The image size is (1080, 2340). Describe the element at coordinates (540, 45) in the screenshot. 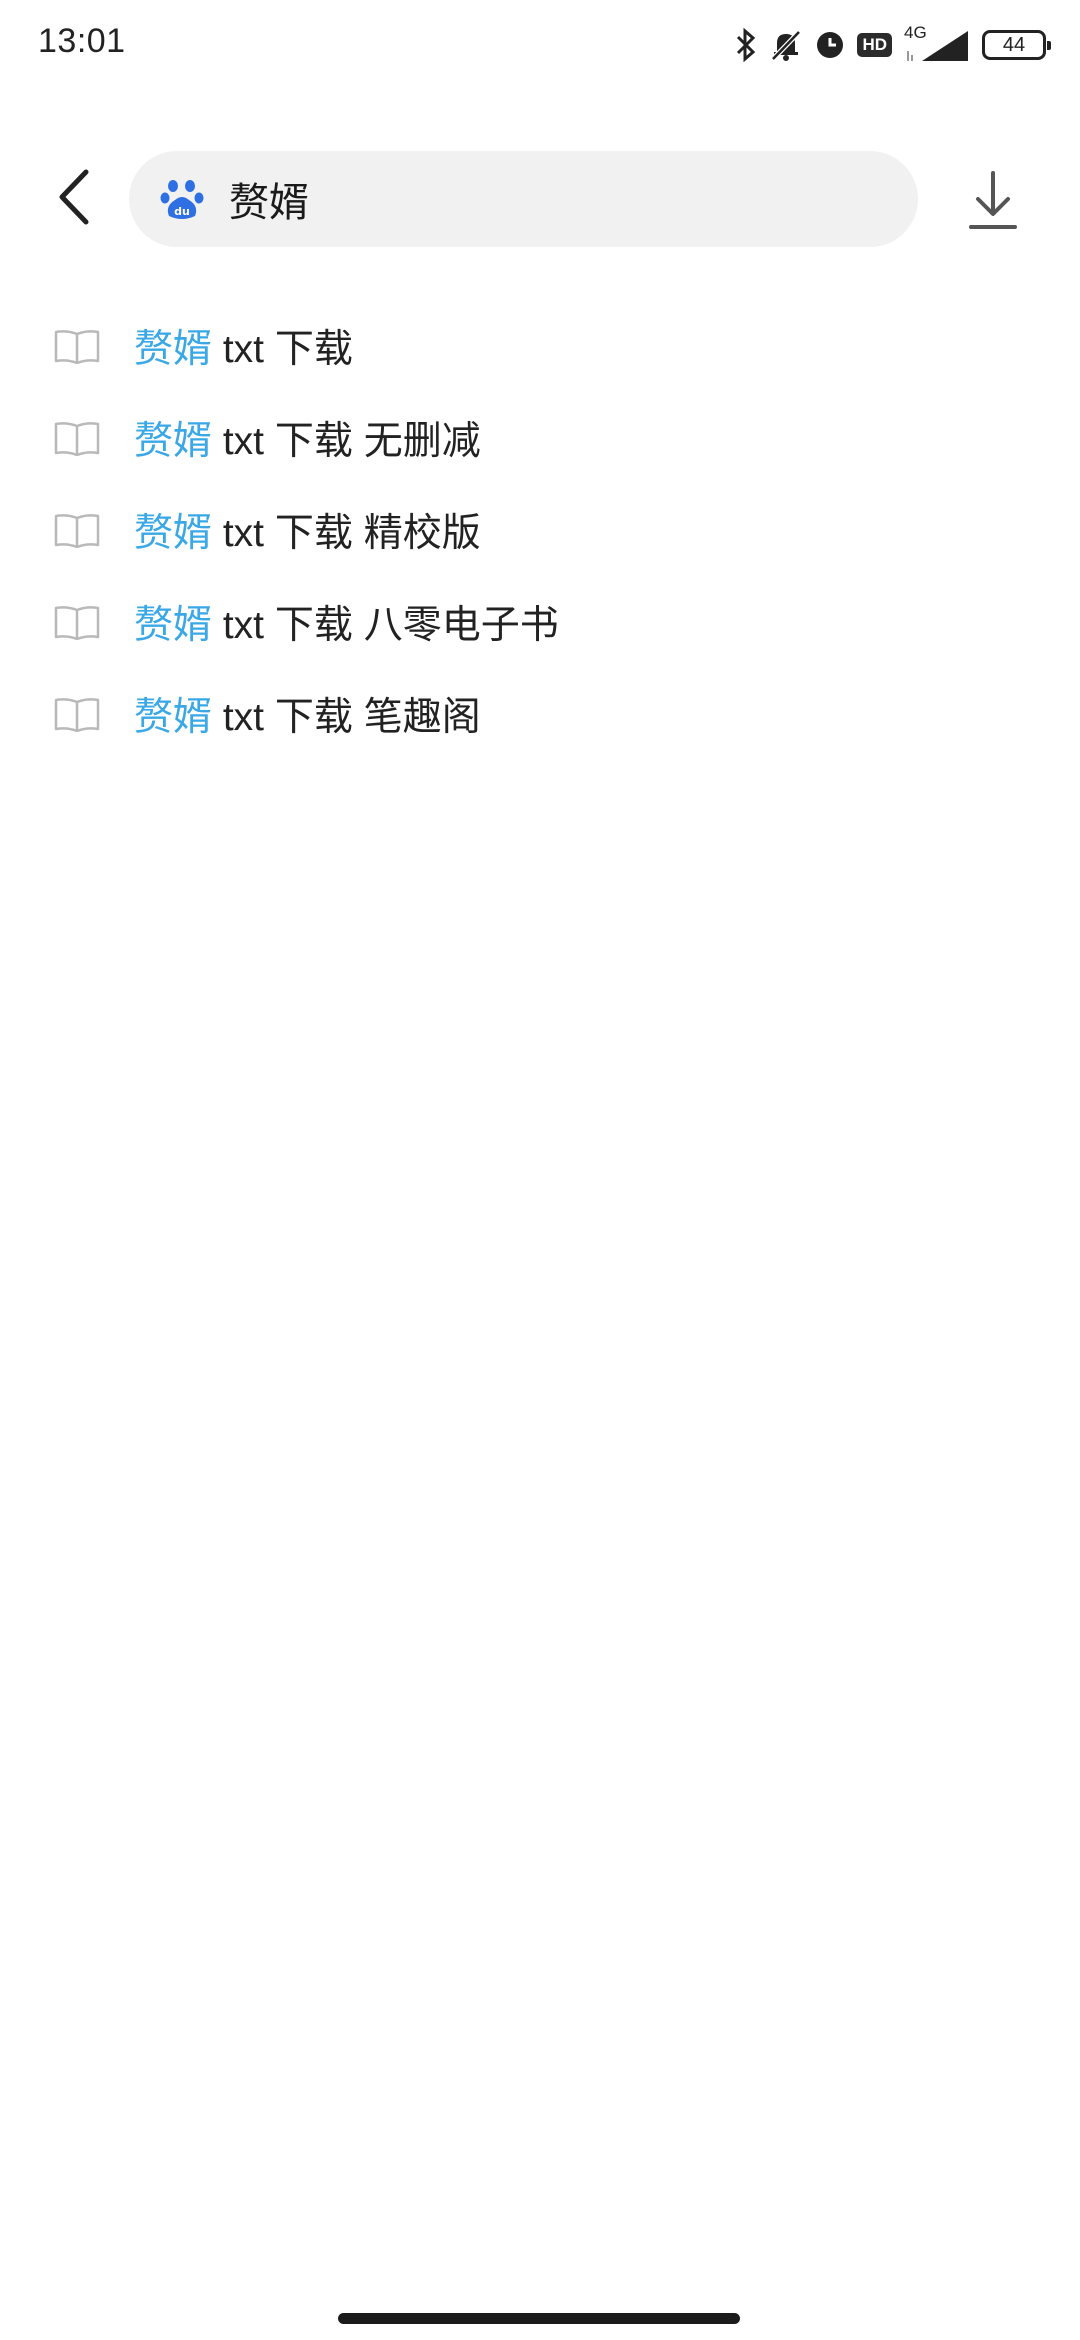

I see `status-bar: 13:01 HD 4G 44` at that location.